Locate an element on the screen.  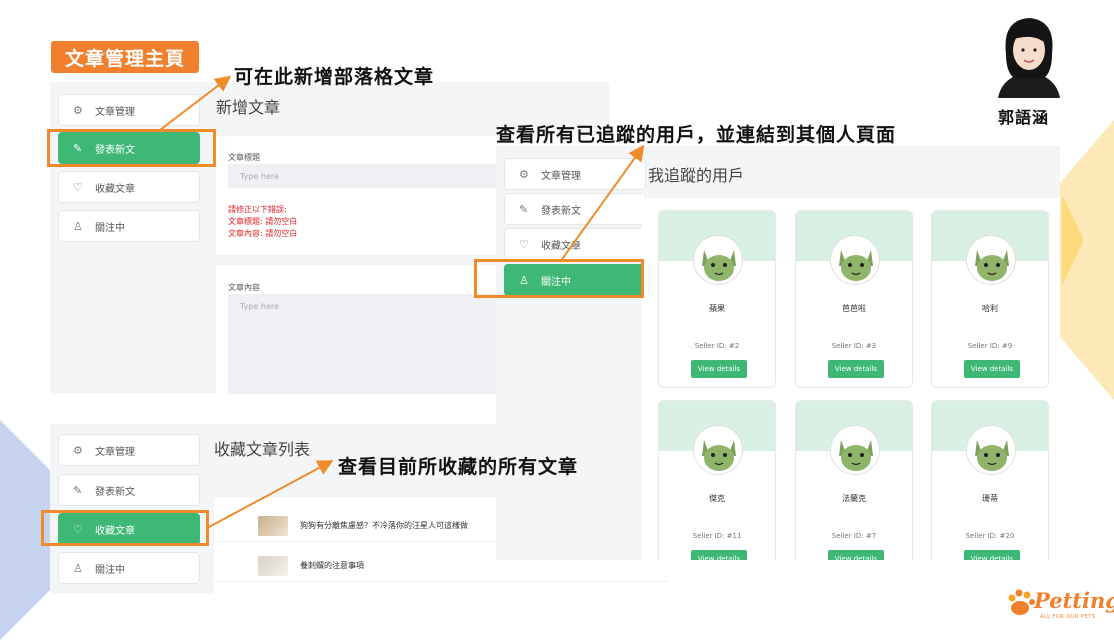
highlight-following is located at coordinates (559, 278).